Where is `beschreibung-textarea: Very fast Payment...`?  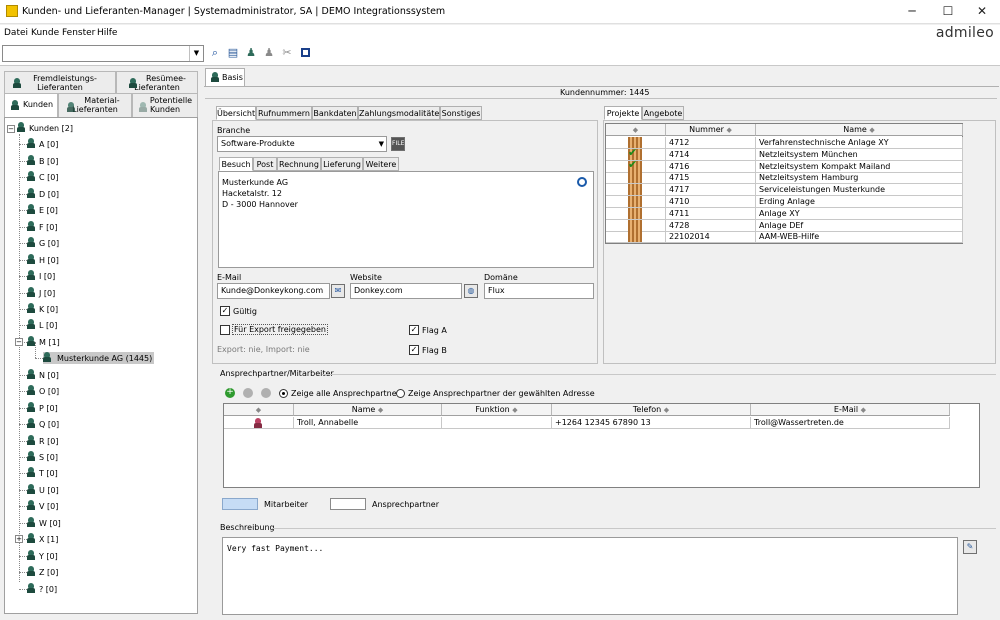
beschreibung-textarea: Very fast Payment... is located at coordinates (590, 576).